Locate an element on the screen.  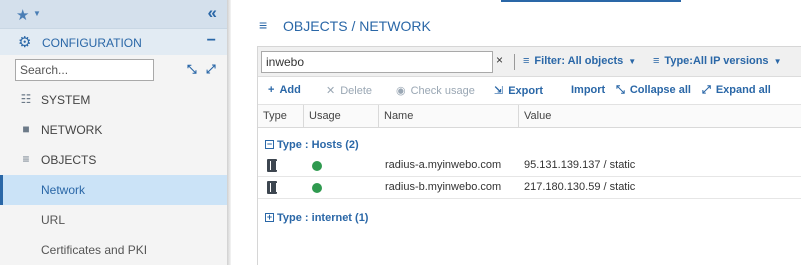
close-icon: ✕ is located at coordinates (331, 91).